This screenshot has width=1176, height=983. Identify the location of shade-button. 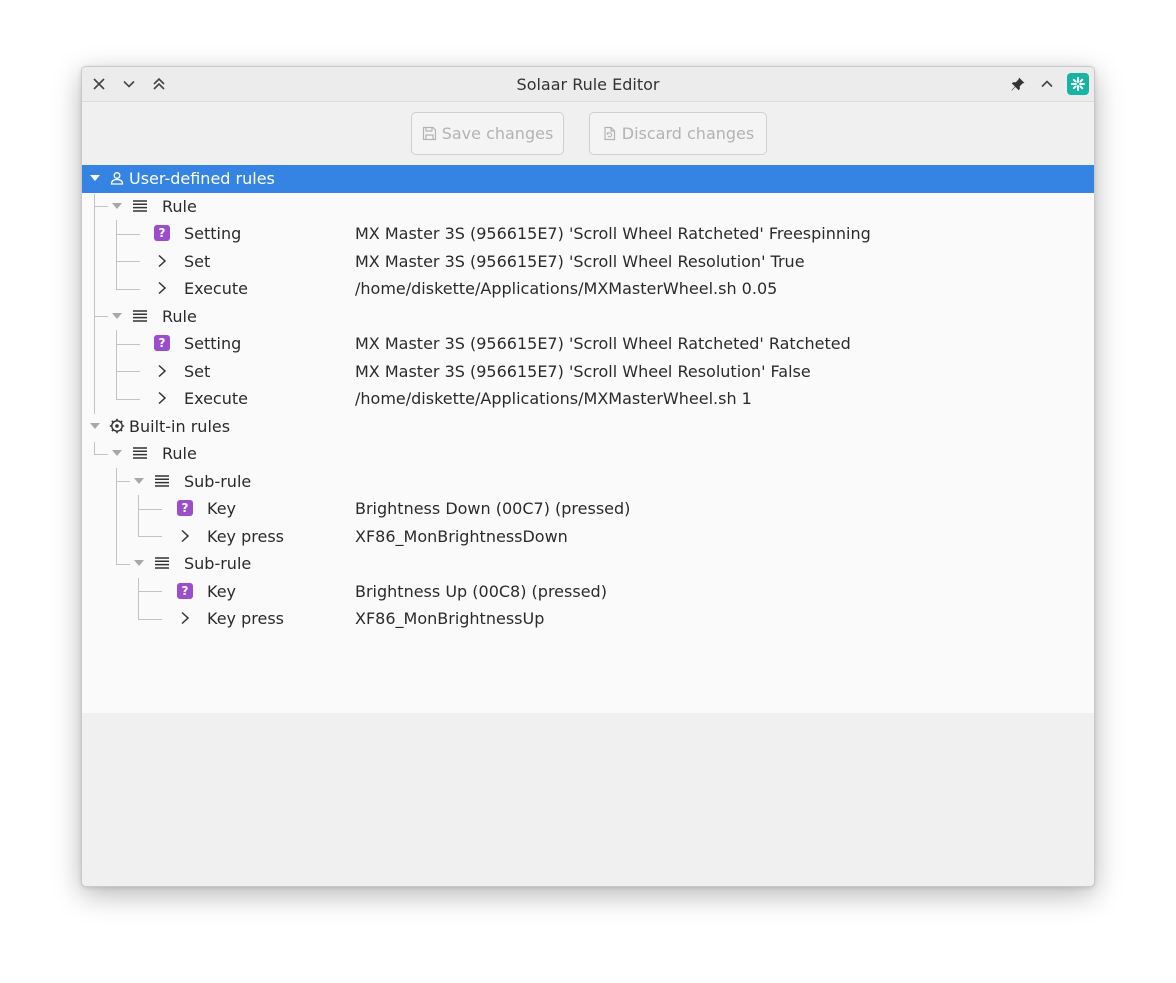
(1047, 84).